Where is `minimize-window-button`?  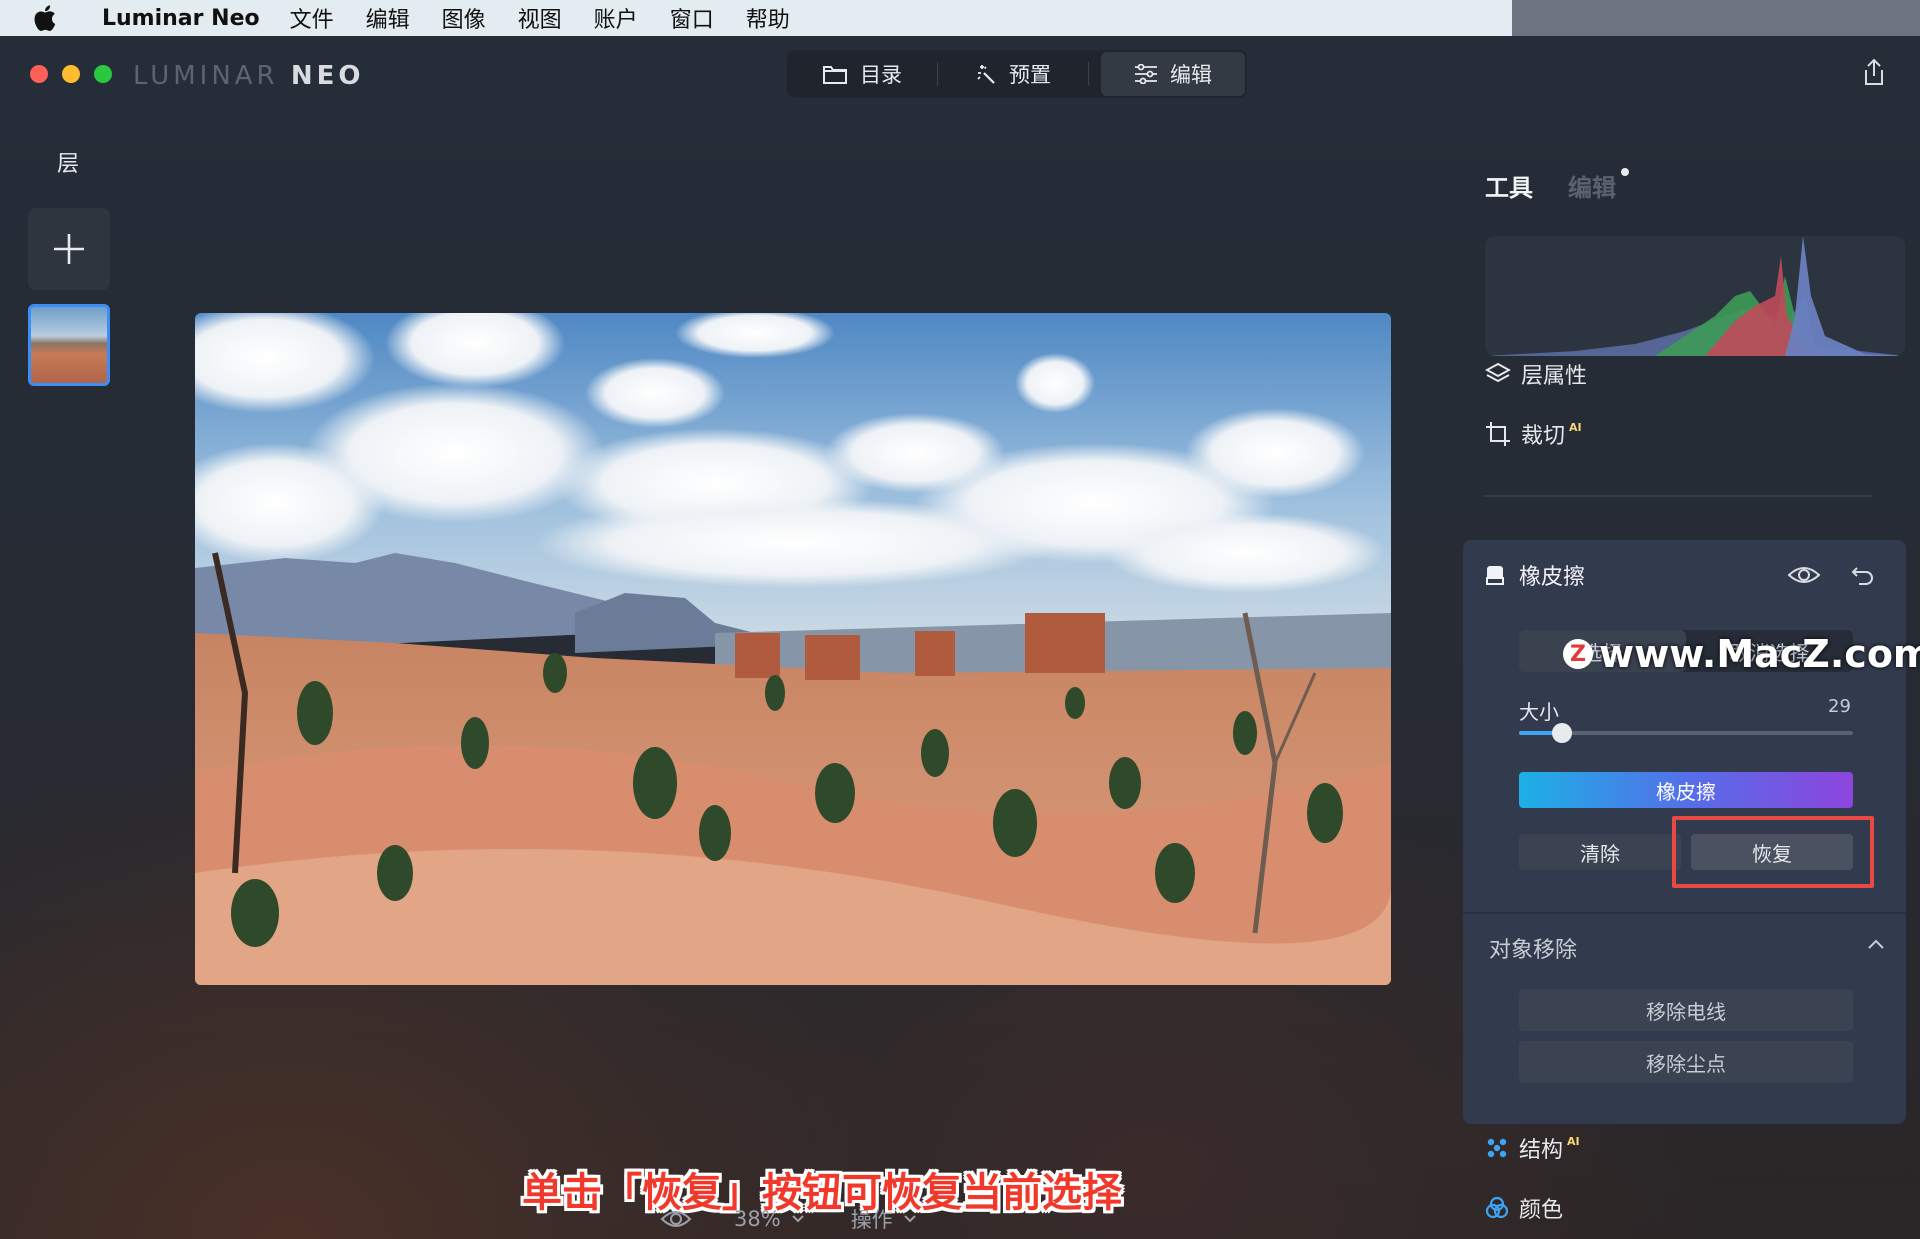
minimize-window-button is located at coordinates (71, 74).